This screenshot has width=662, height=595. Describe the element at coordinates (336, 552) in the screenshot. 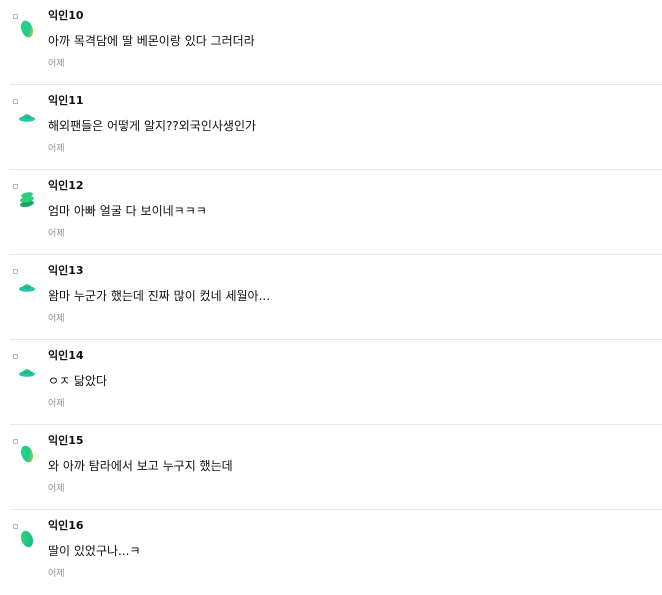

I see `comment-item: 익인16 딸이 있었구나...ㅋ 어제` at that location.